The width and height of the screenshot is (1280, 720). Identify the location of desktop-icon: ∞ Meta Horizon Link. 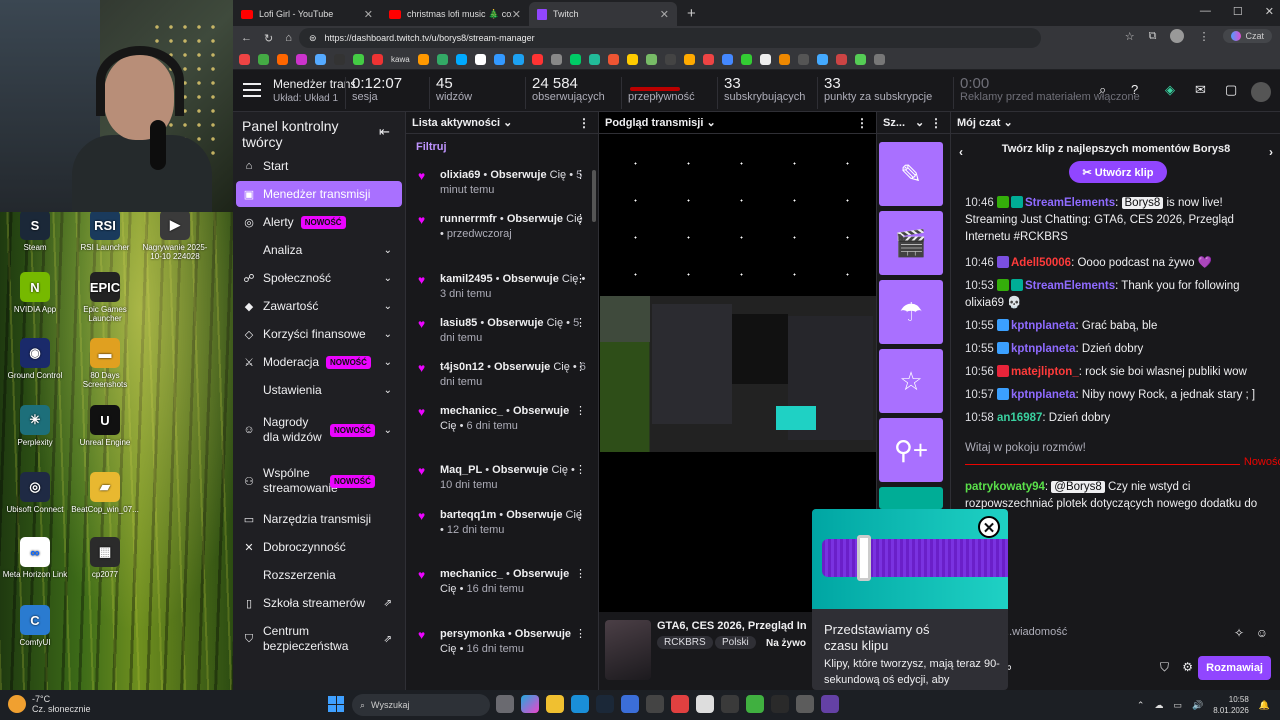
(35, 558).